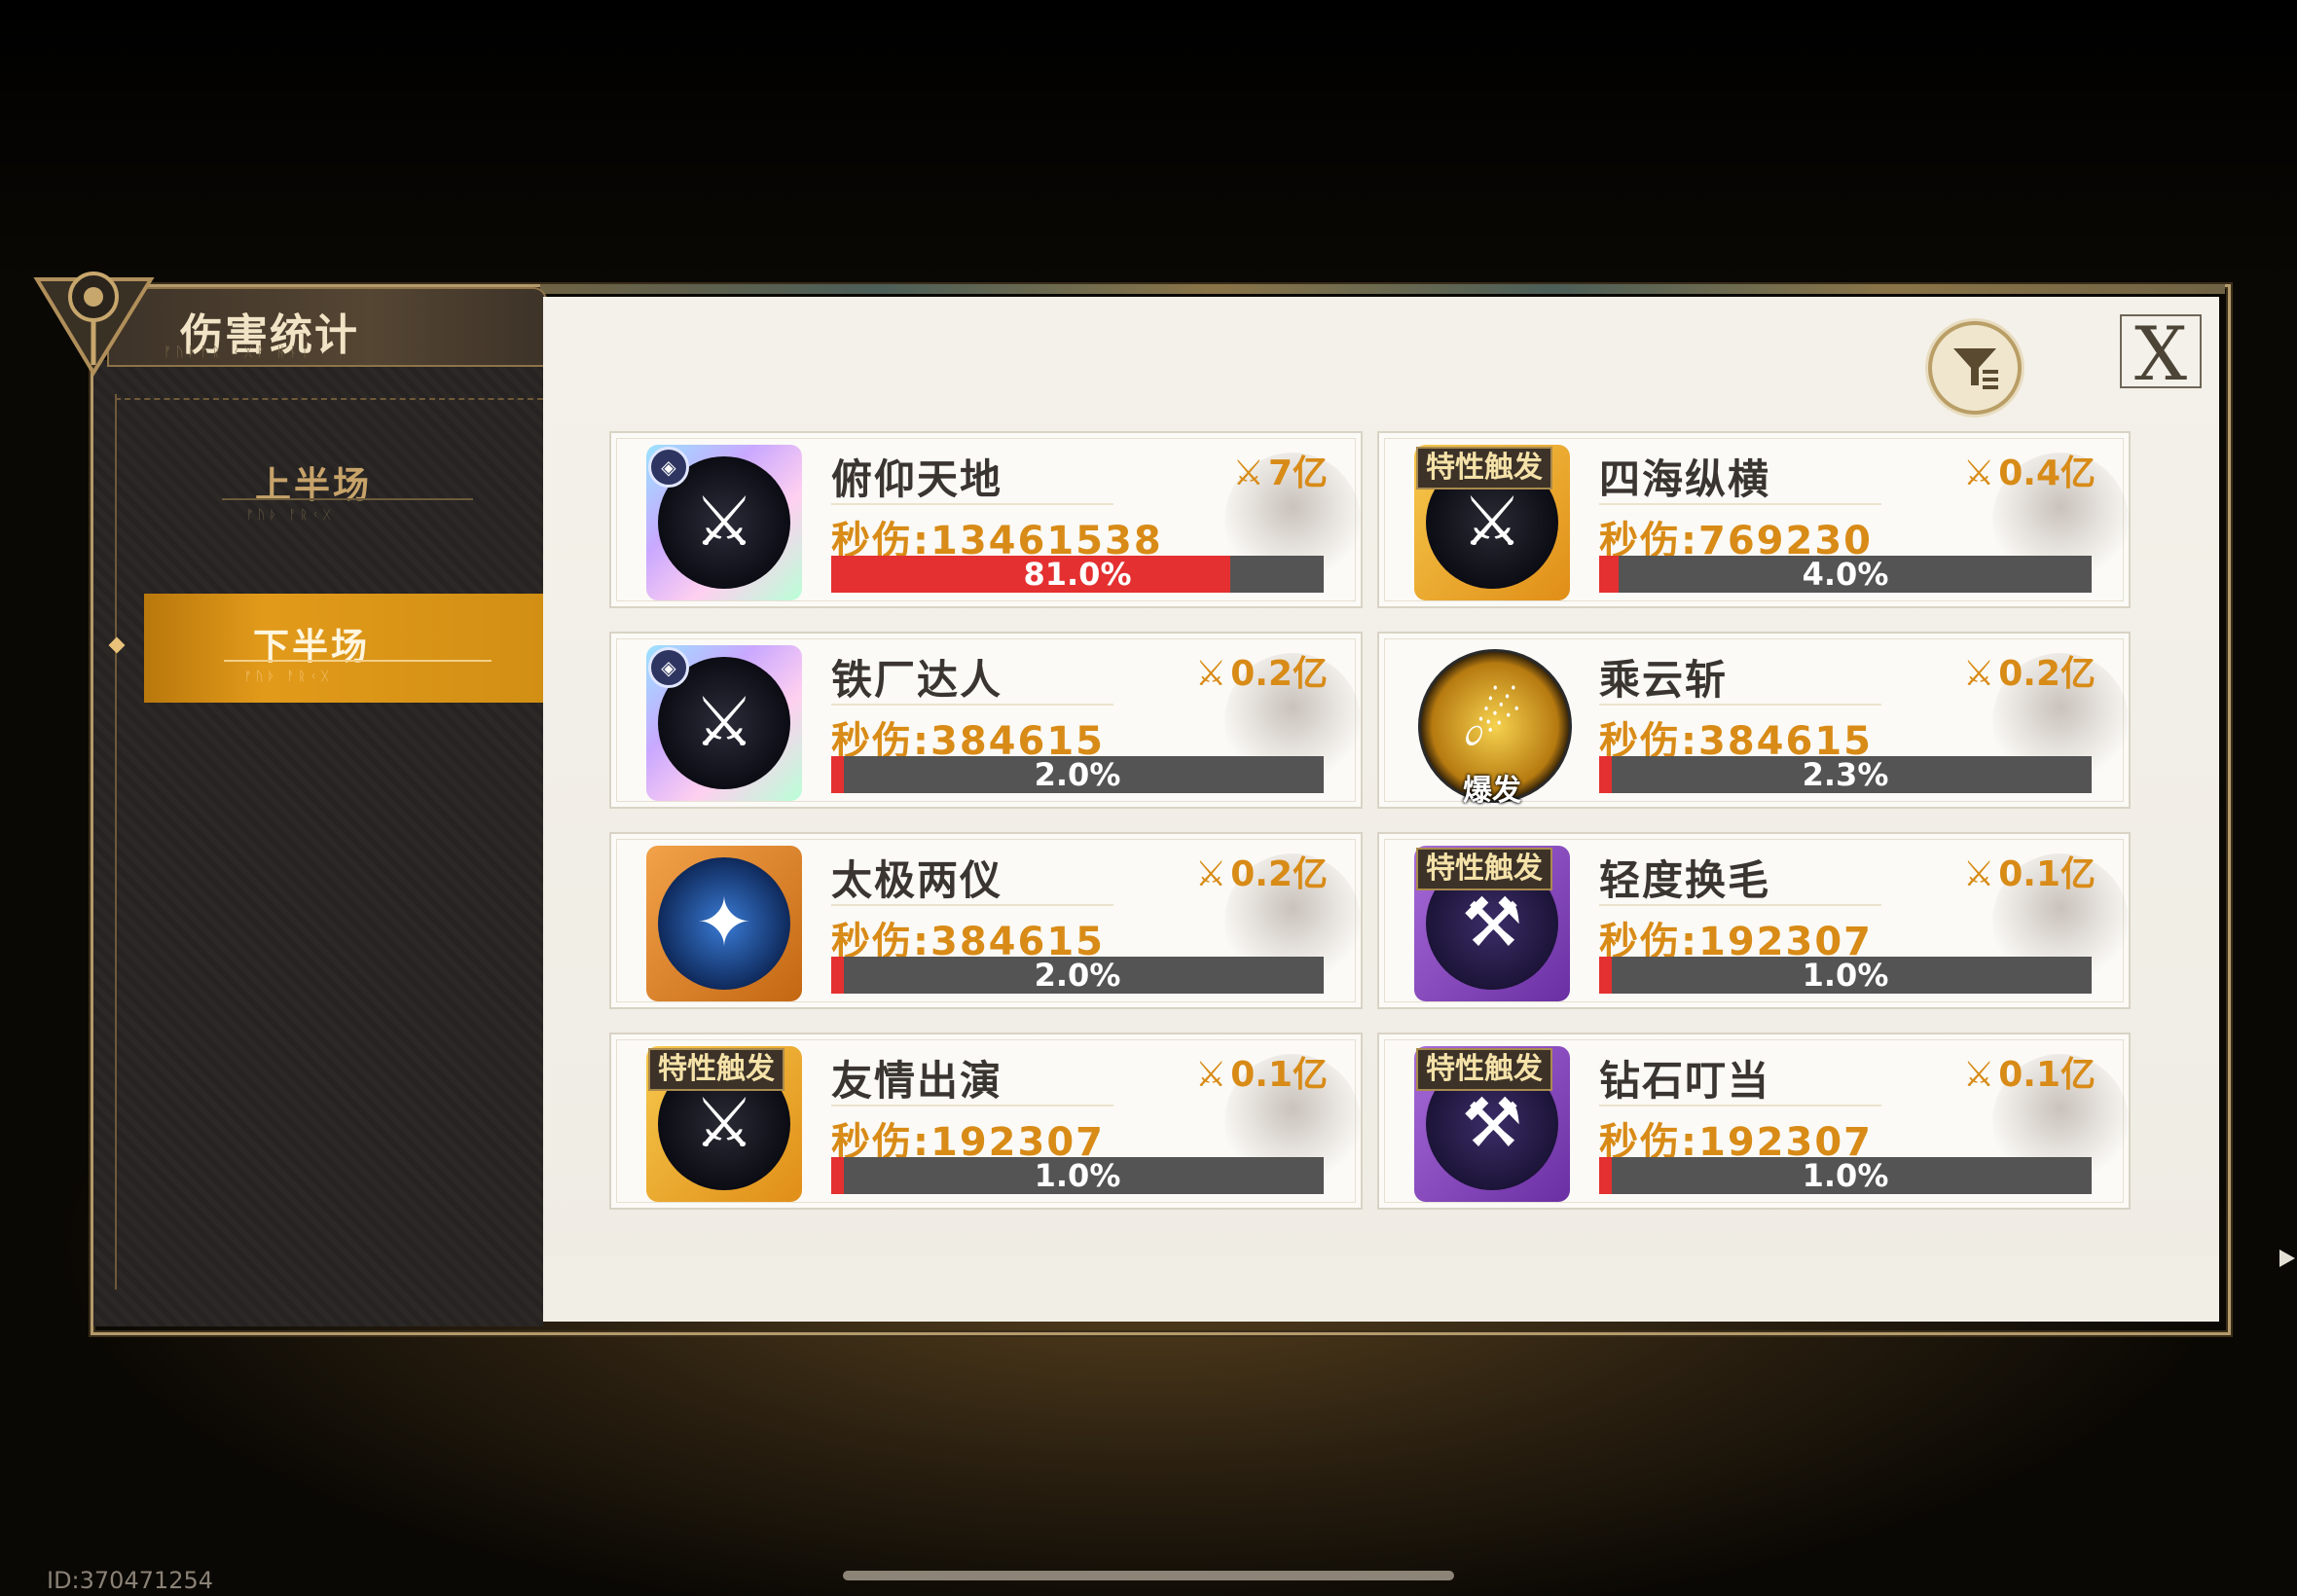 The image size is (2297, 1596). Describe the element at coordinates (986, 519) in the screenshot. I see `damage-card: ⚔ ◈ 俯仰天地 ⚔ 7亿 秒伤:13461538 81.0%` at that location.